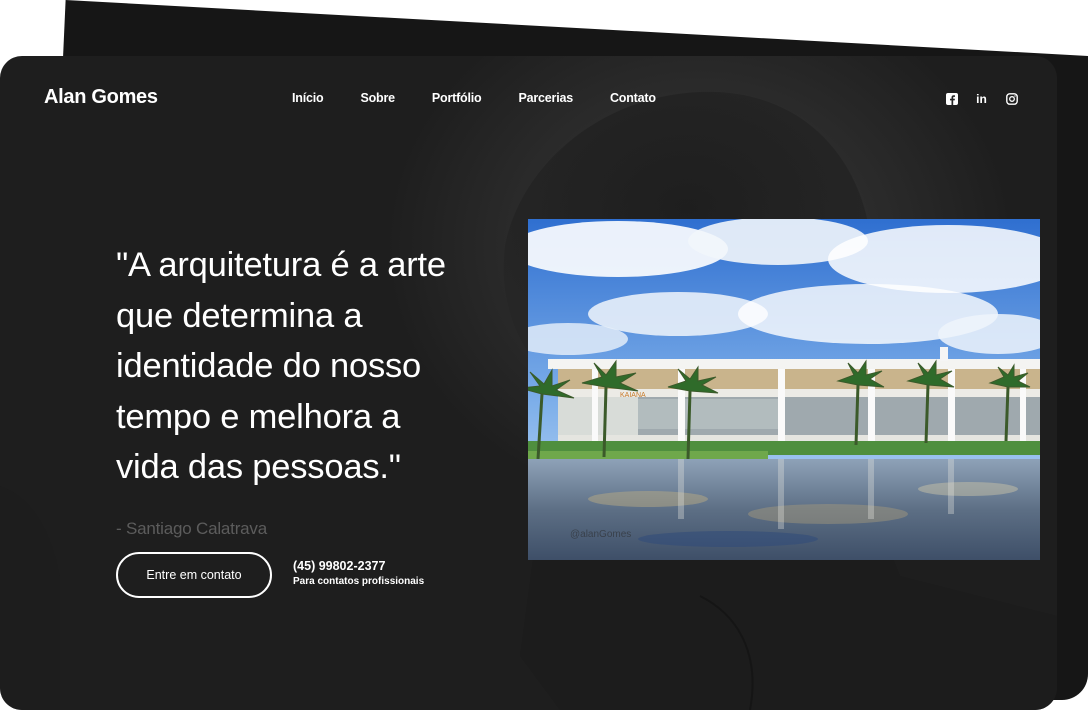 Image resolution: width=1089 pixels, height=710 pixels. What do you see at coordinates (308, 98) in the screenshot?
I see `nav-link-inicio: Início` at bounding box center [308, 98].